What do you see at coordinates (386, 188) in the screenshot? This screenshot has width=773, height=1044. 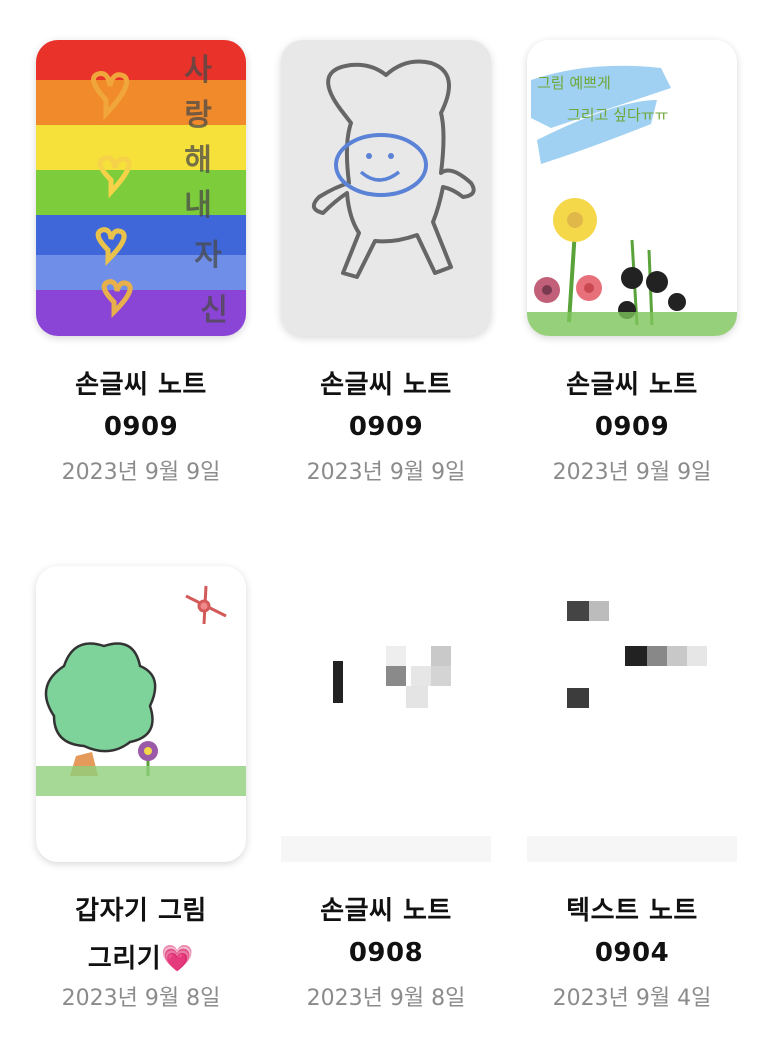 I see `note-thumbnail-character` at bounding box center [386, 188].